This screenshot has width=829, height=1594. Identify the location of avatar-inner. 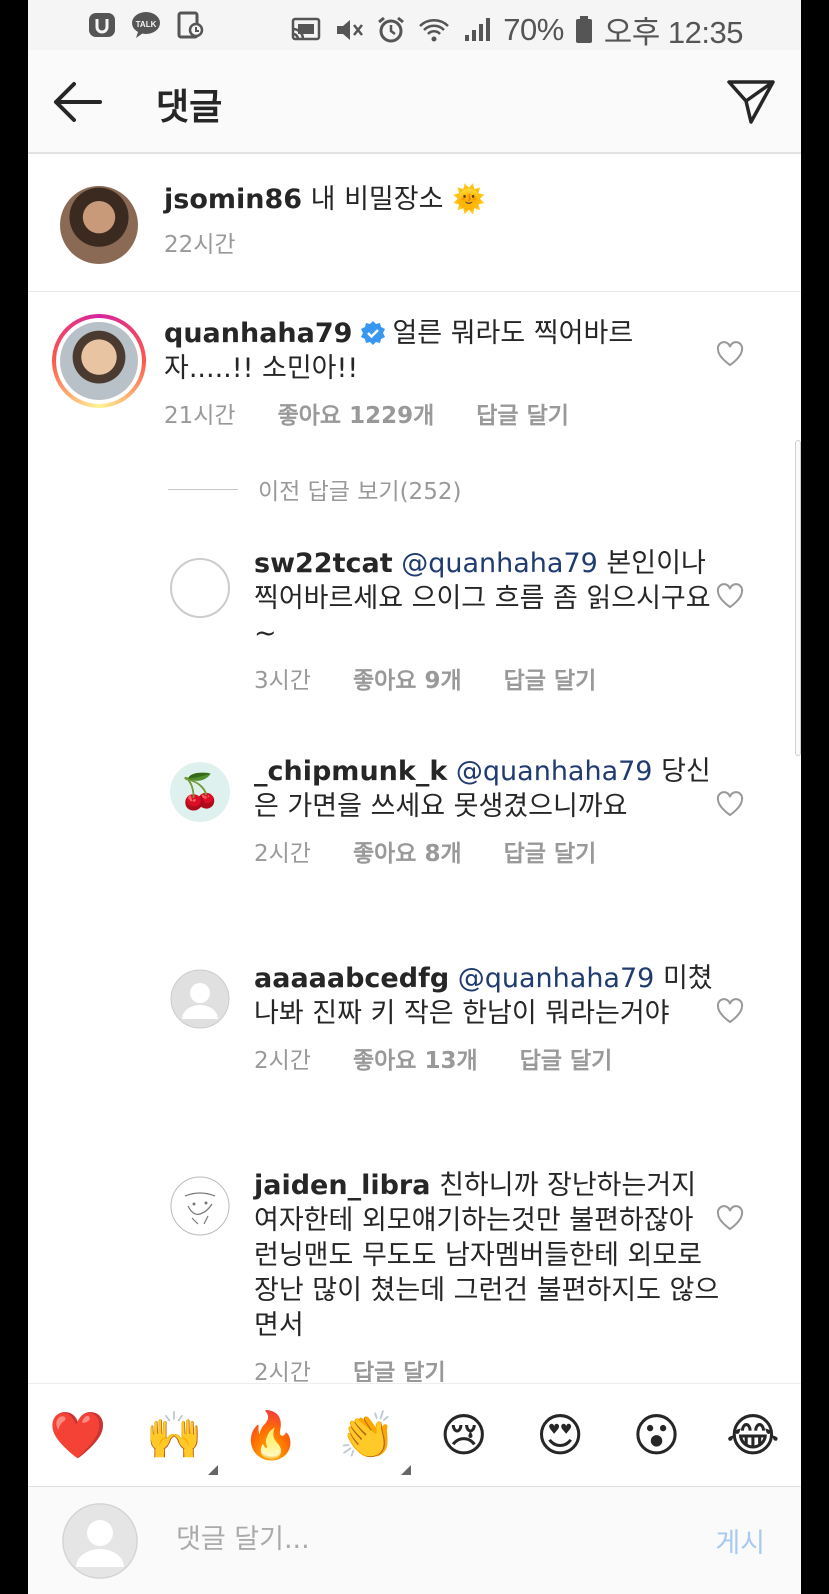
(99, 361).